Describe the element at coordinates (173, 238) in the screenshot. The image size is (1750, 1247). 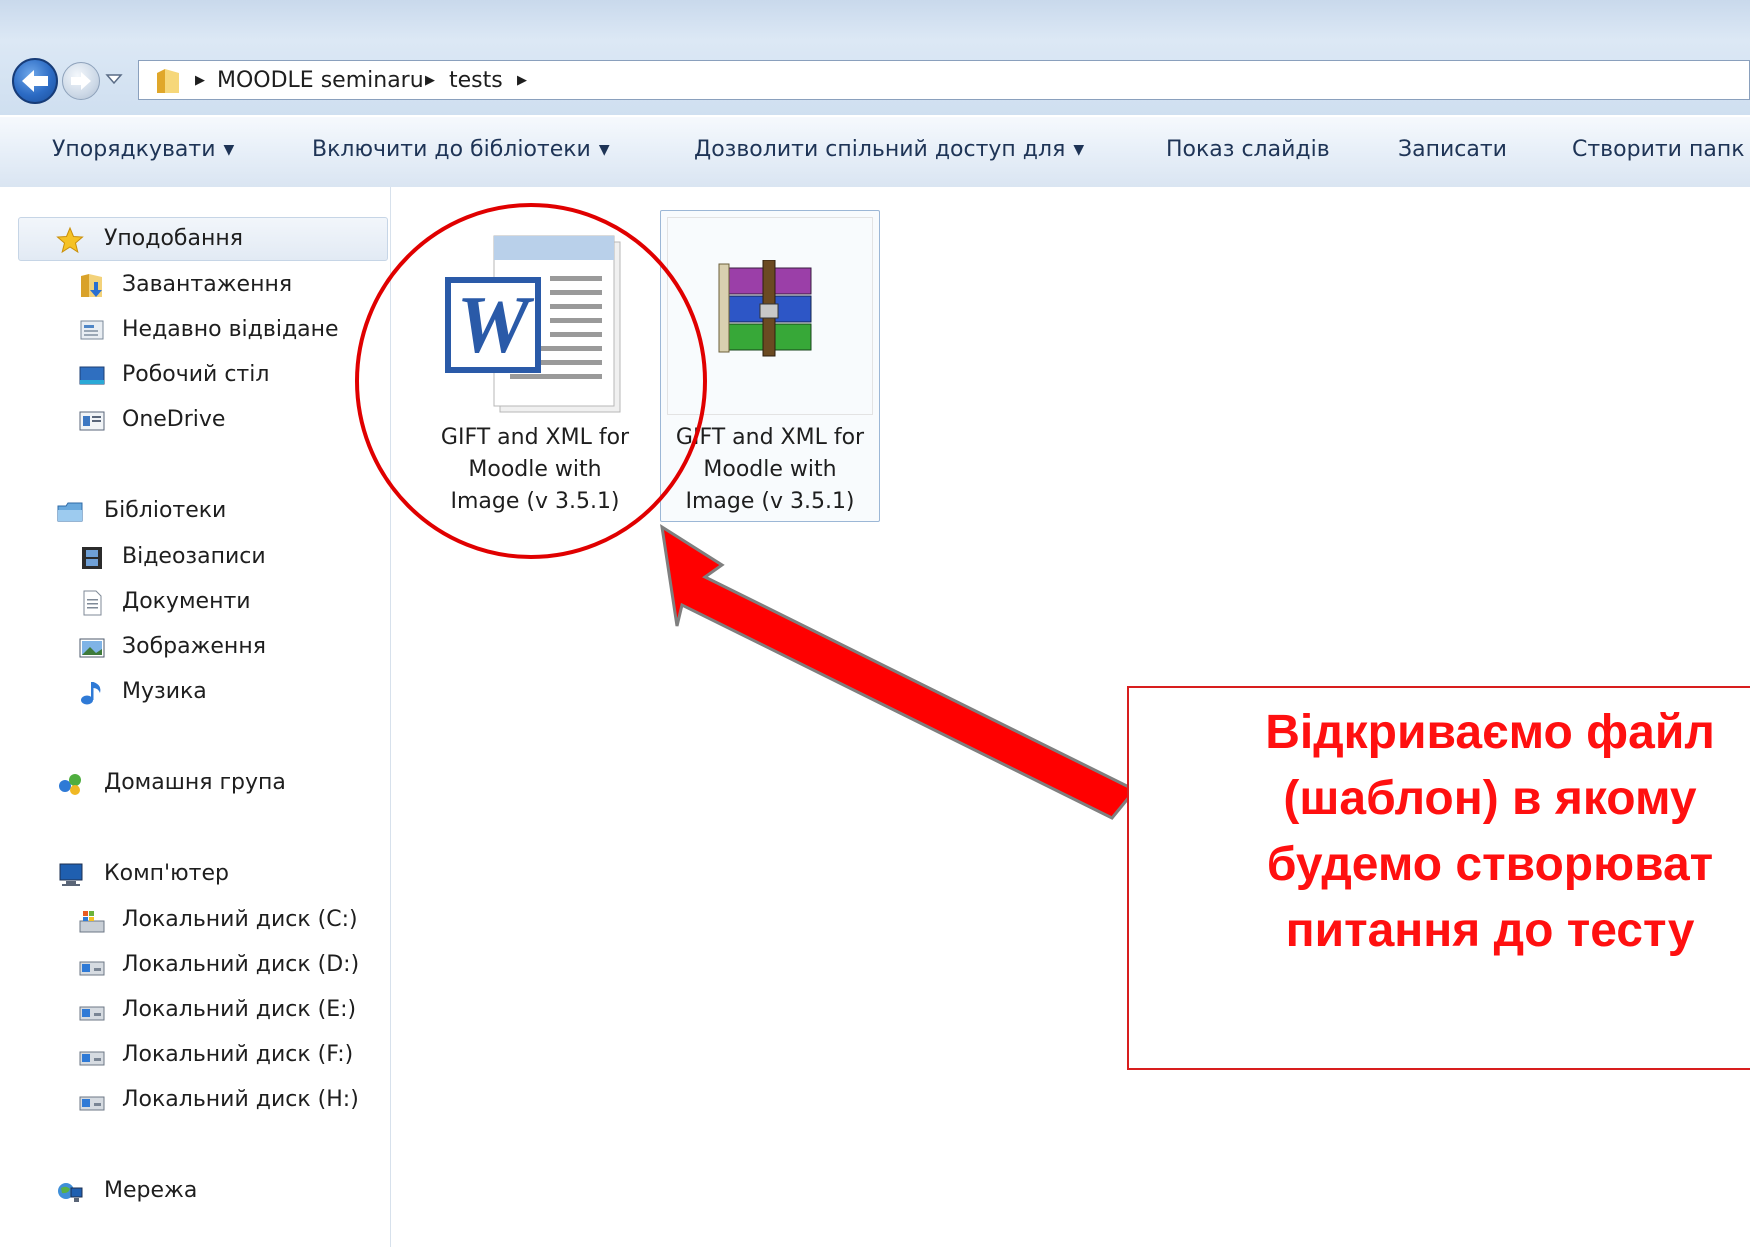
I see `sidebar-item-label: Уподобання` at that location.